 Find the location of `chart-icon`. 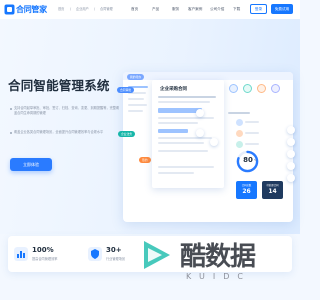

chart-icon is located at coordinates (21, 254).